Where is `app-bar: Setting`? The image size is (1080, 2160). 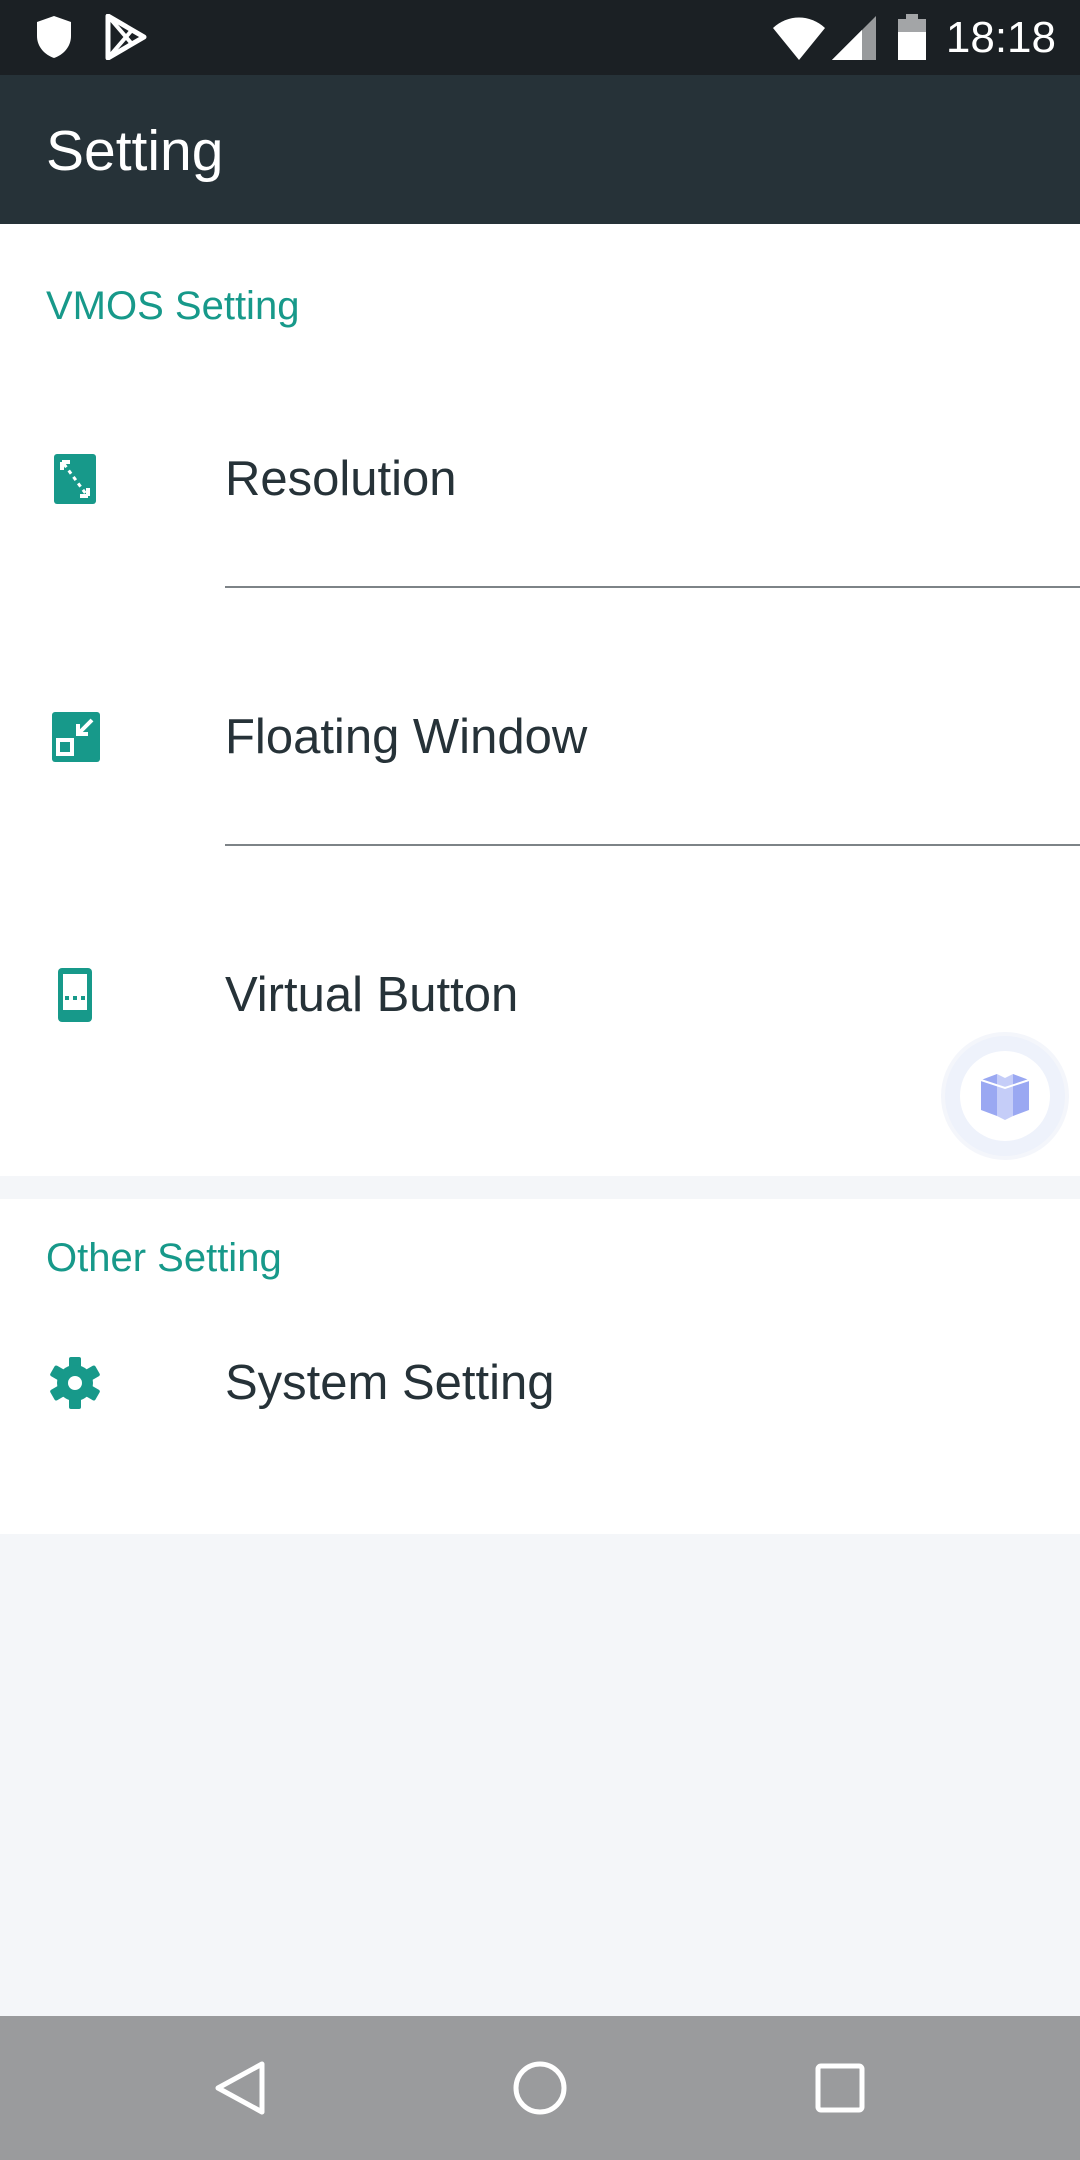 app-bar: Setting is located at coordinates (540, 149).